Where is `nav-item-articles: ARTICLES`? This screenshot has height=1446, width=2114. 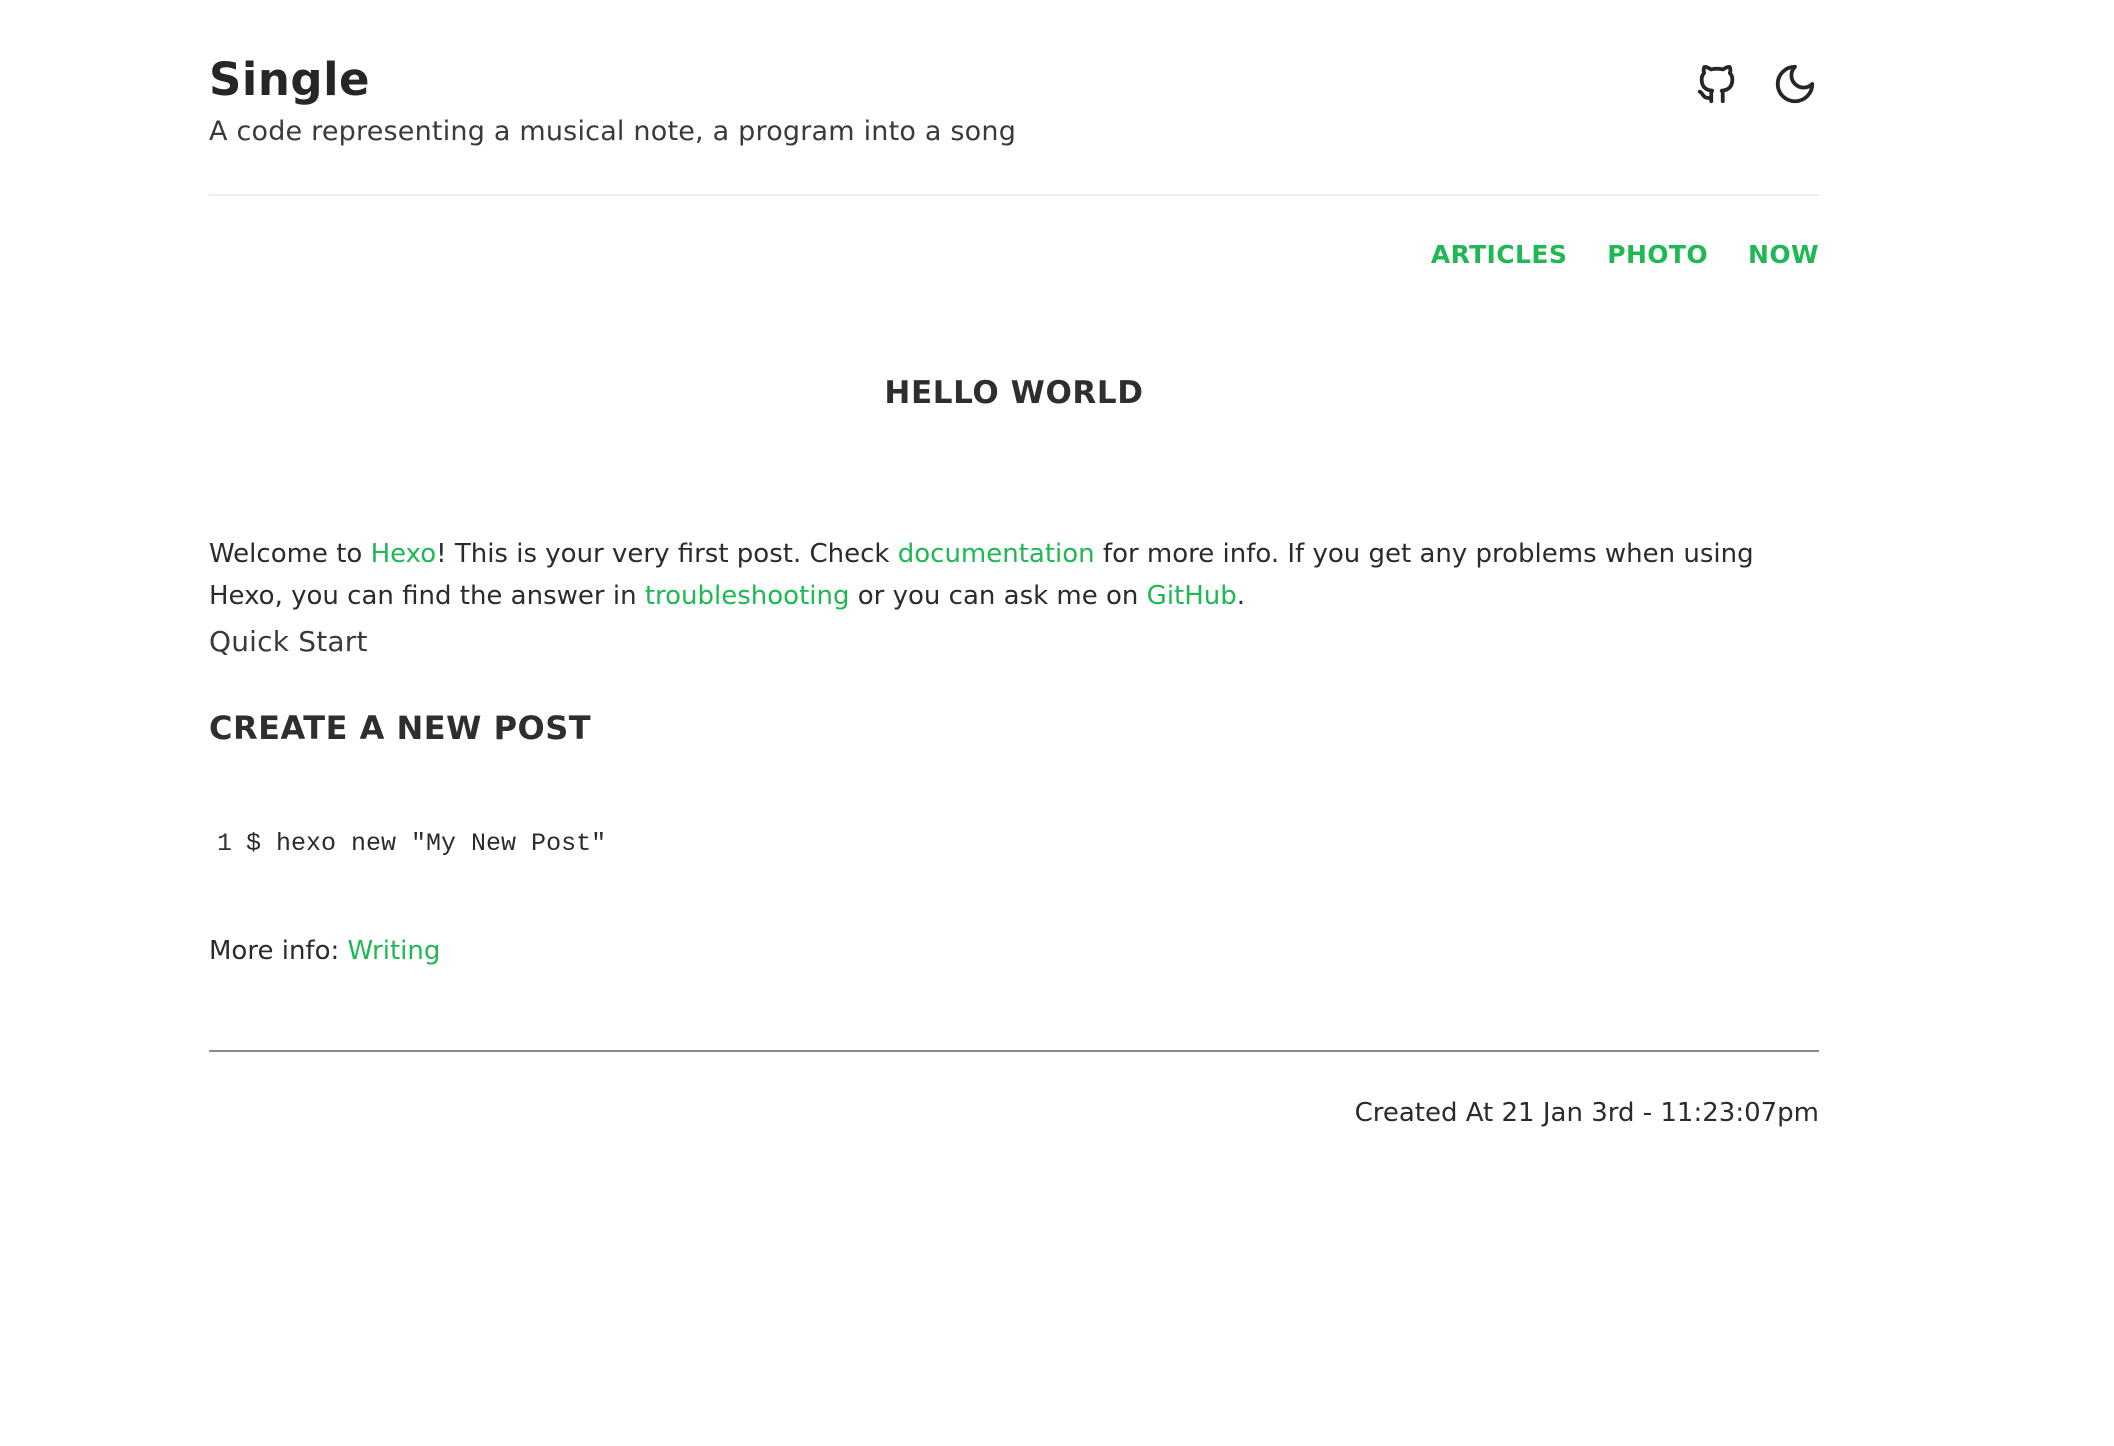
nav-item-articles: ARTICLES is located at coordinates (1499, 255).